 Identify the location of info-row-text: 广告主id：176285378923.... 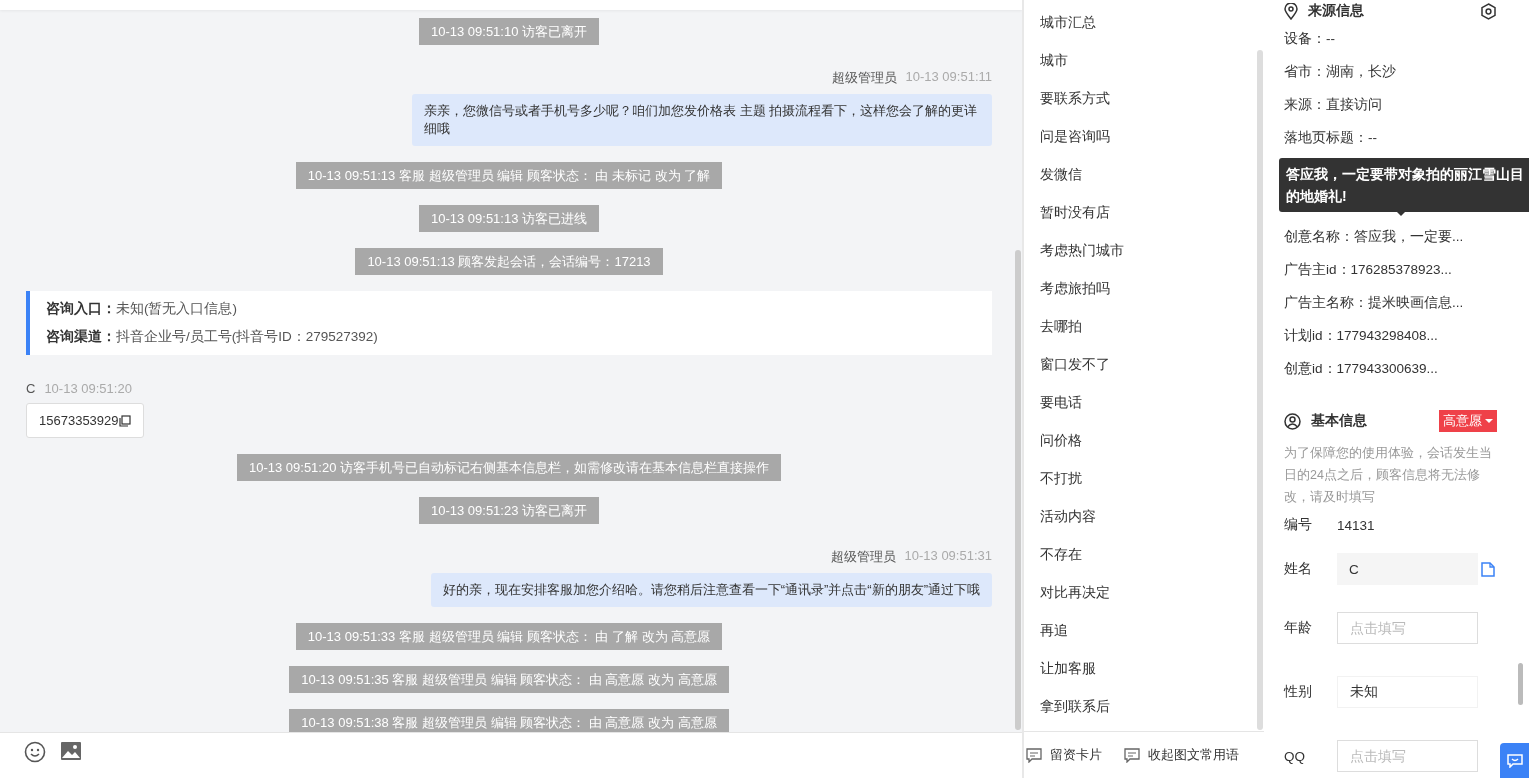
(1368, 270).